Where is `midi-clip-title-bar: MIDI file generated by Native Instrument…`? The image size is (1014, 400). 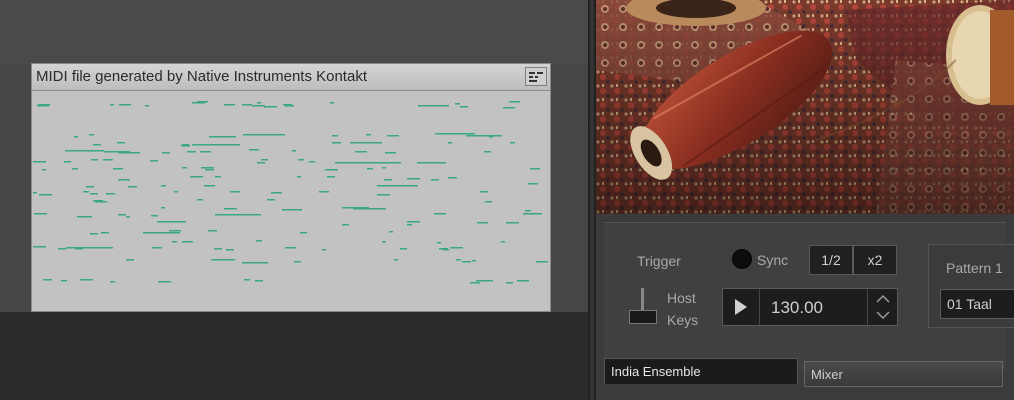 midi-clip-title-bar: MIDI file generated by Native Instrument… is located at coordinates (291, 77).